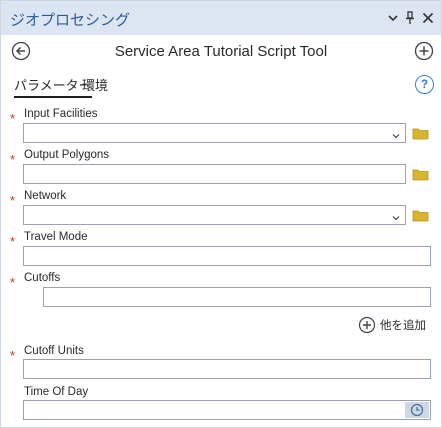 The width and height of the screenshot is (442, 428). I want to click on add-button, so click(424, 51).